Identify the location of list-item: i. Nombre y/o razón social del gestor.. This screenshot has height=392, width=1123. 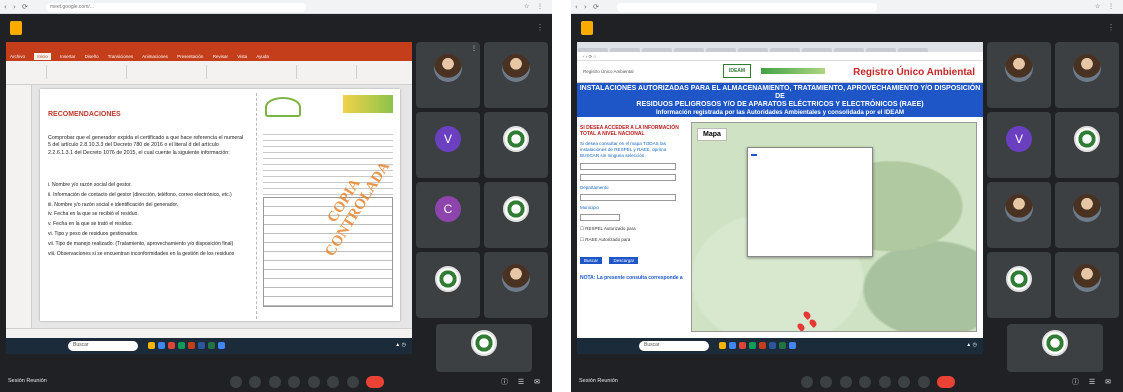
(90, 185).